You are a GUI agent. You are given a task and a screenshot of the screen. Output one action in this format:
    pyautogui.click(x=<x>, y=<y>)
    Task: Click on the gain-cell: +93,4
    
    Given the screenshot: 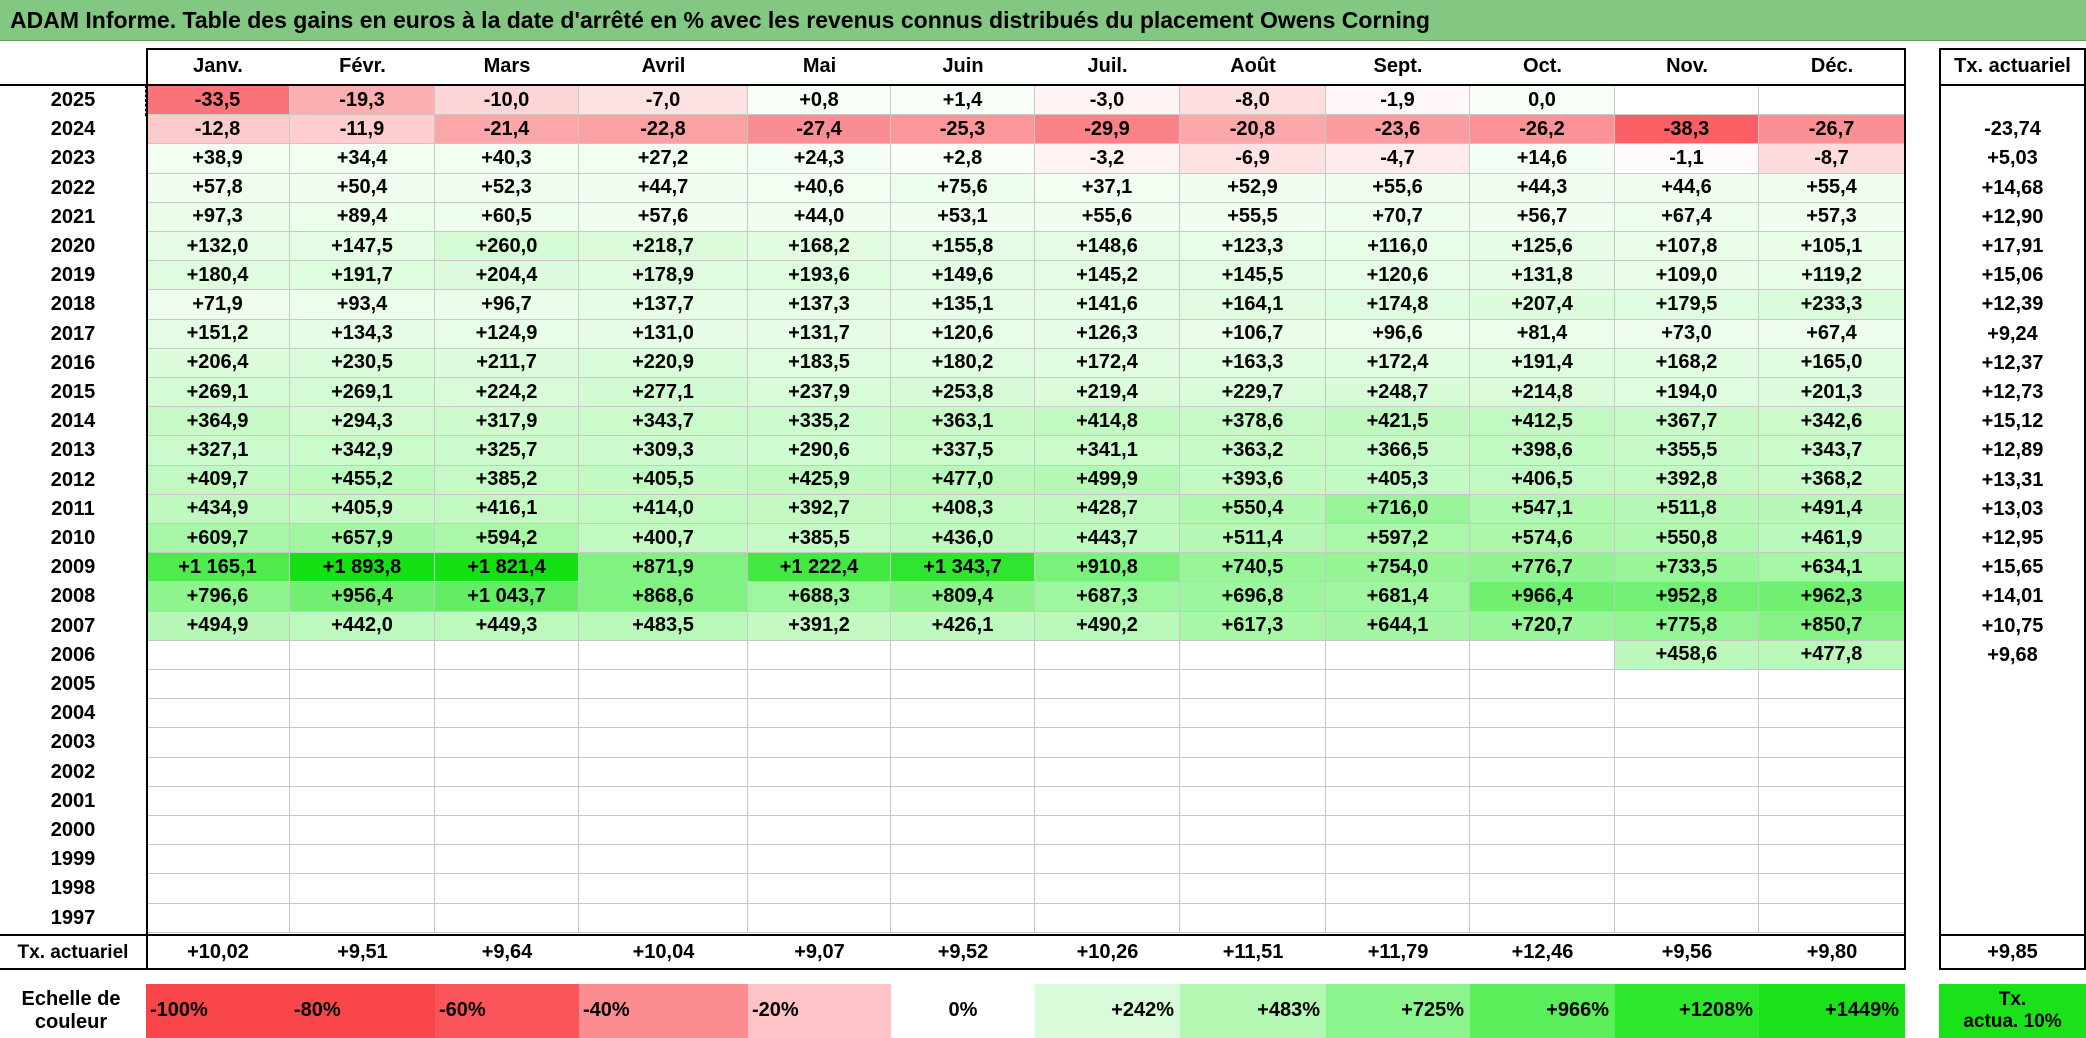 What is the action you would take?
    pyautogui.click(x=362, y=305)
    